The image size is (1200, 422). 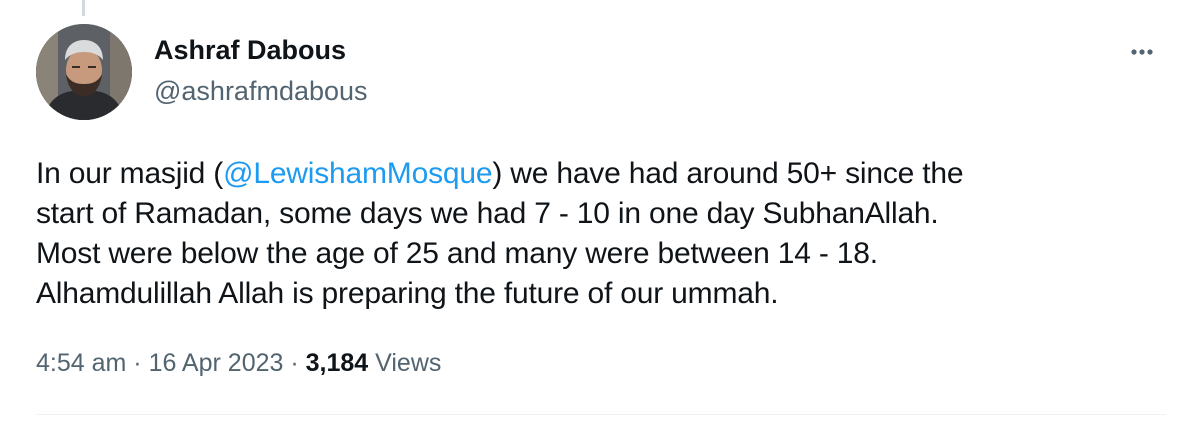 I want to click on author-display-name: Ashraf Dabous, so click(x=250, y=50).